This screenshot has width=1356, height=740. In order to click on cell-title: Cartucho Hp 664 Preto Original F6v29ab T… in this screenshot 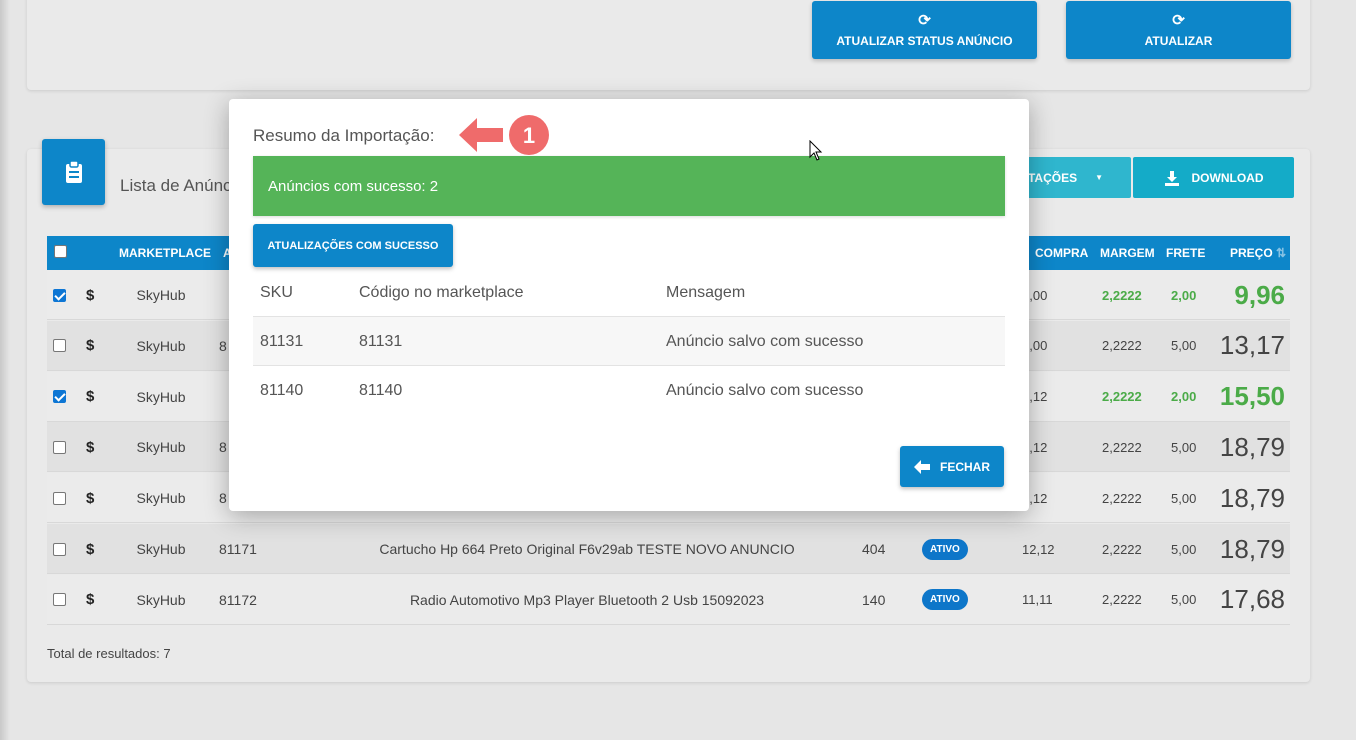, I will do `click(587, 549)`.